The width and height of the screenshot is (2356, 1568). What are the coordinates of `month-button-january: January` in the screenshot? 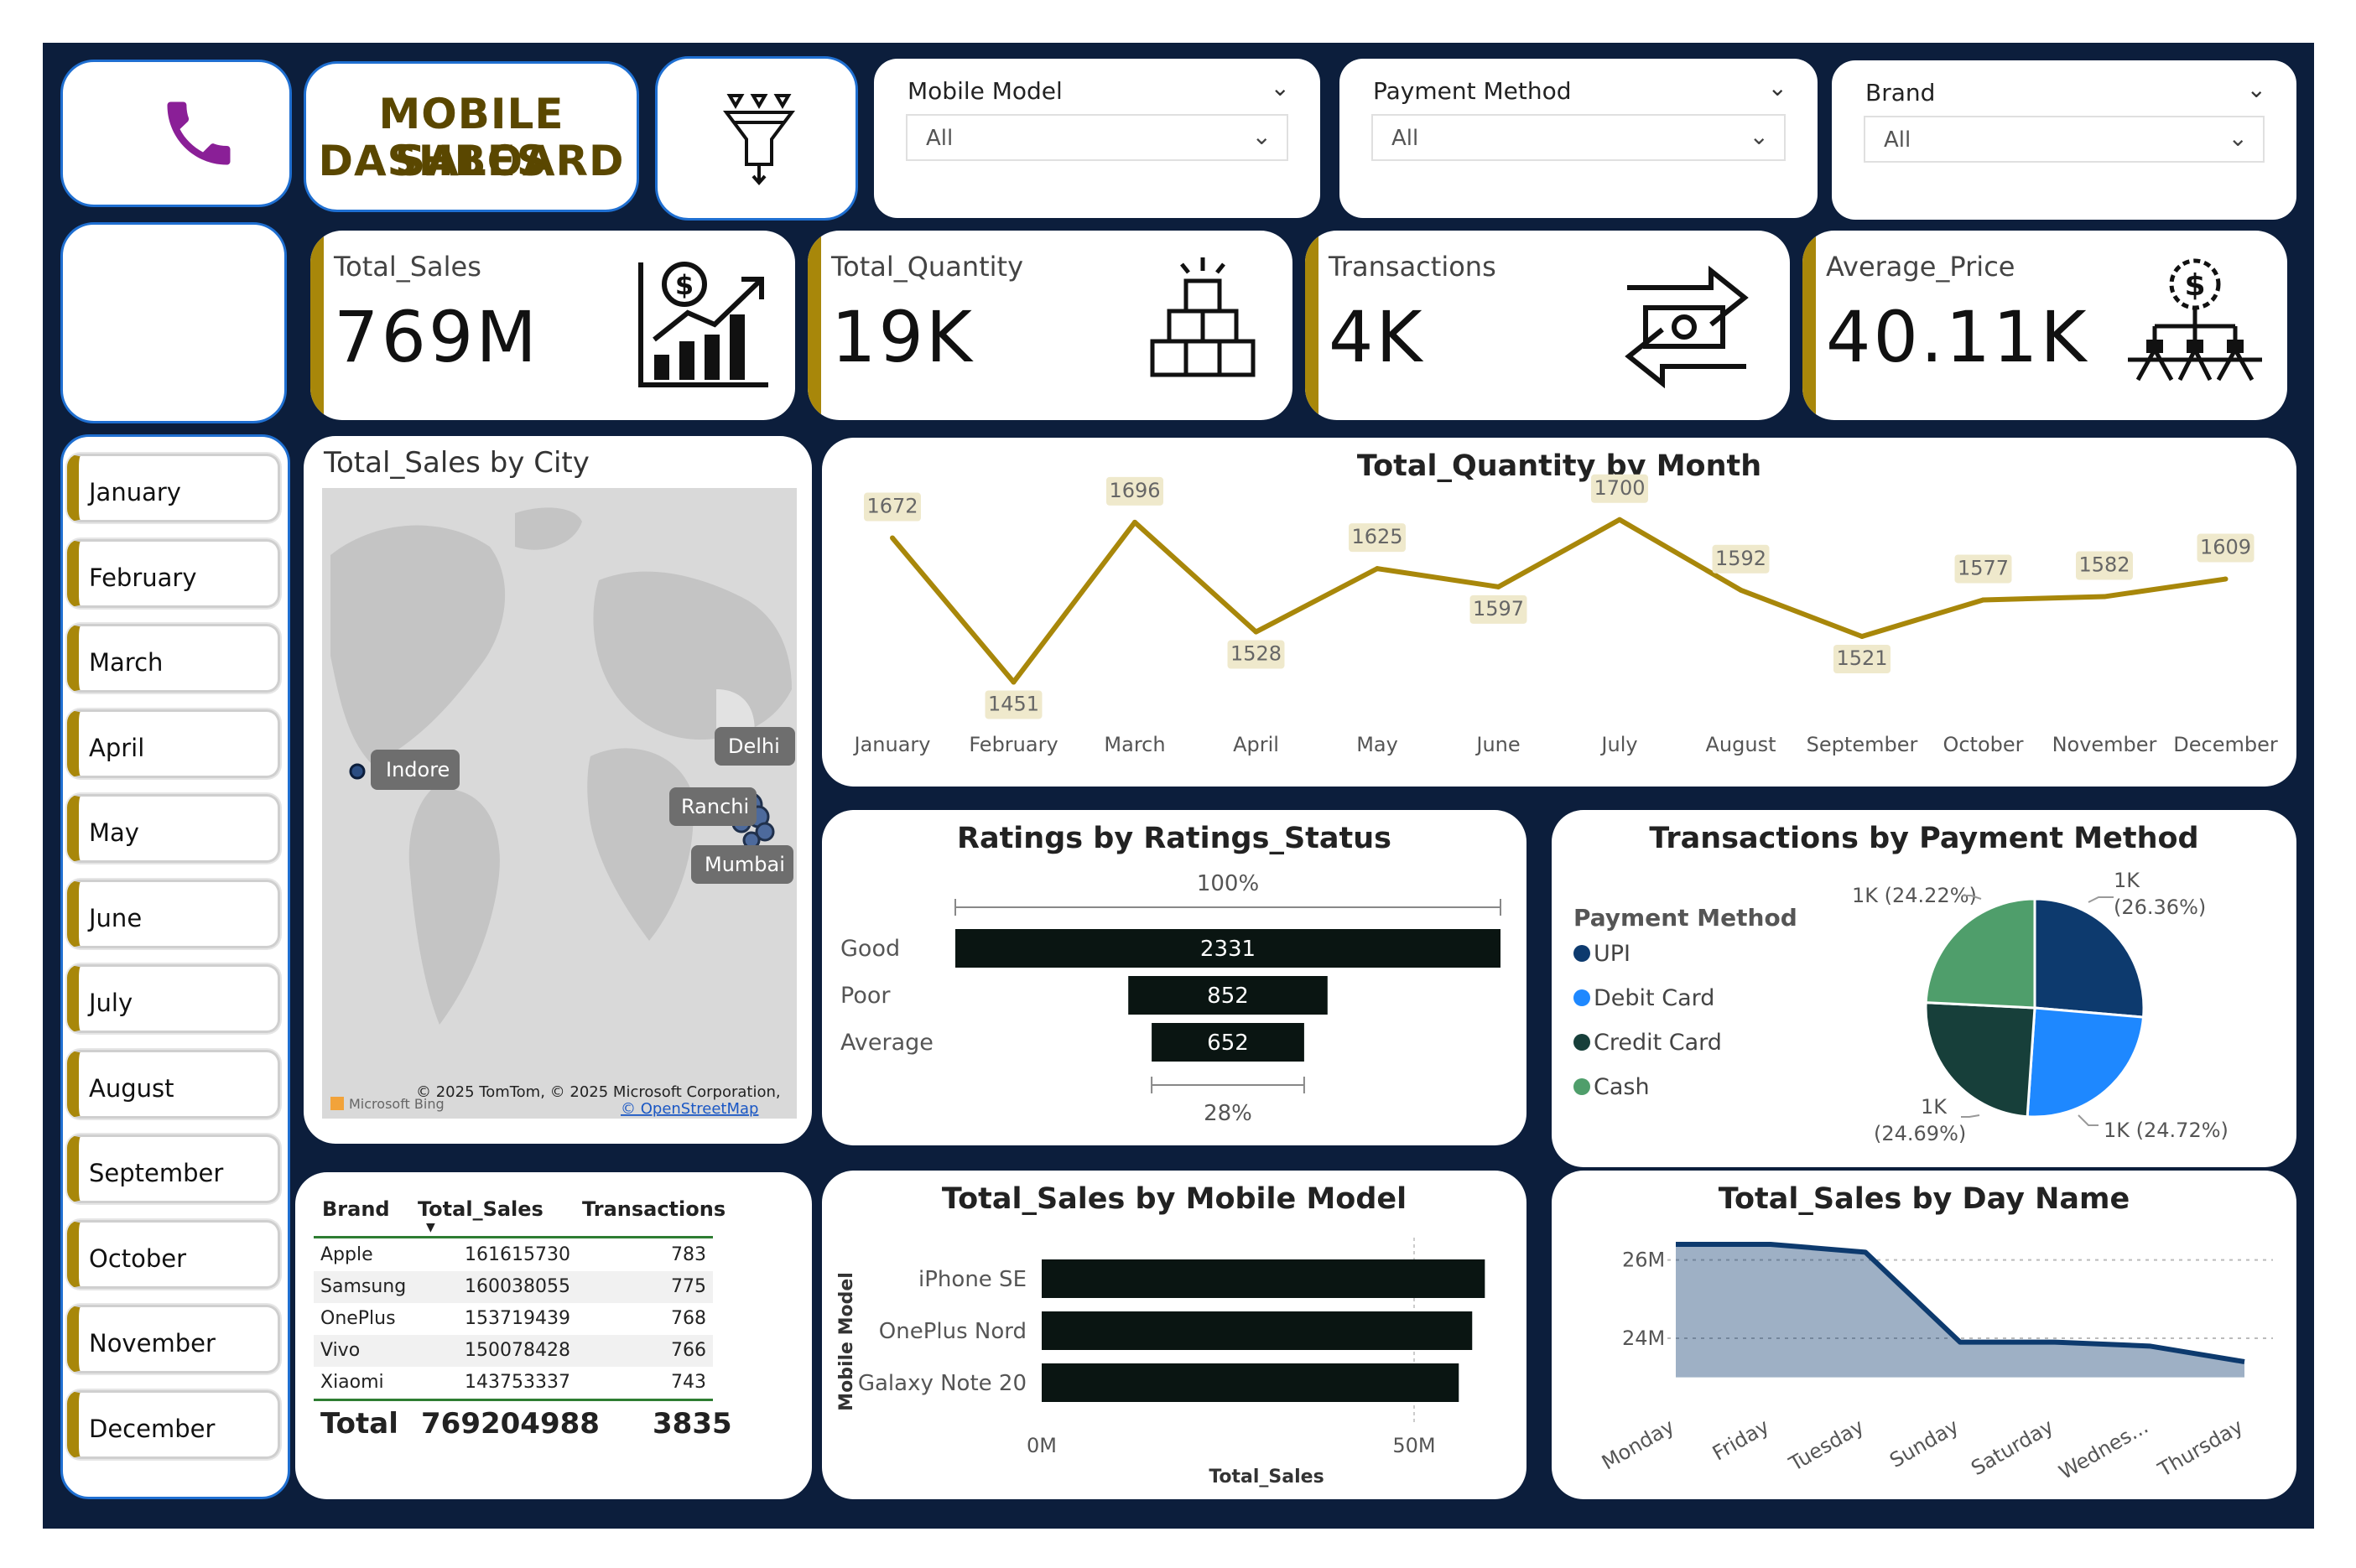 It's located at (173, 488).